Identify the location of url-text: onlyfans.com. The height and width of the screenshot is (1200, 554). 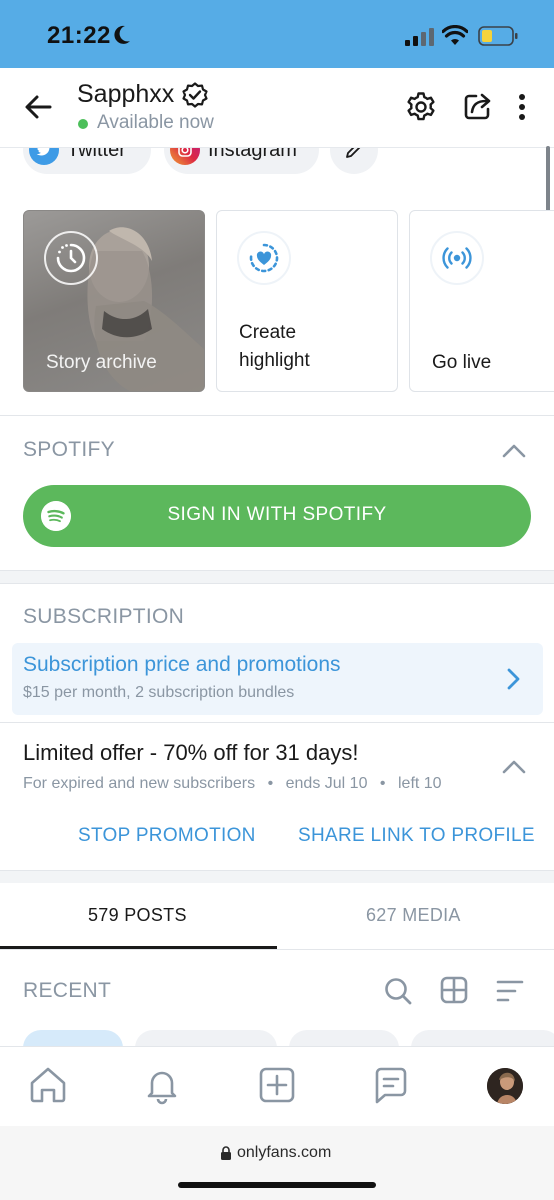
(284, 1153).